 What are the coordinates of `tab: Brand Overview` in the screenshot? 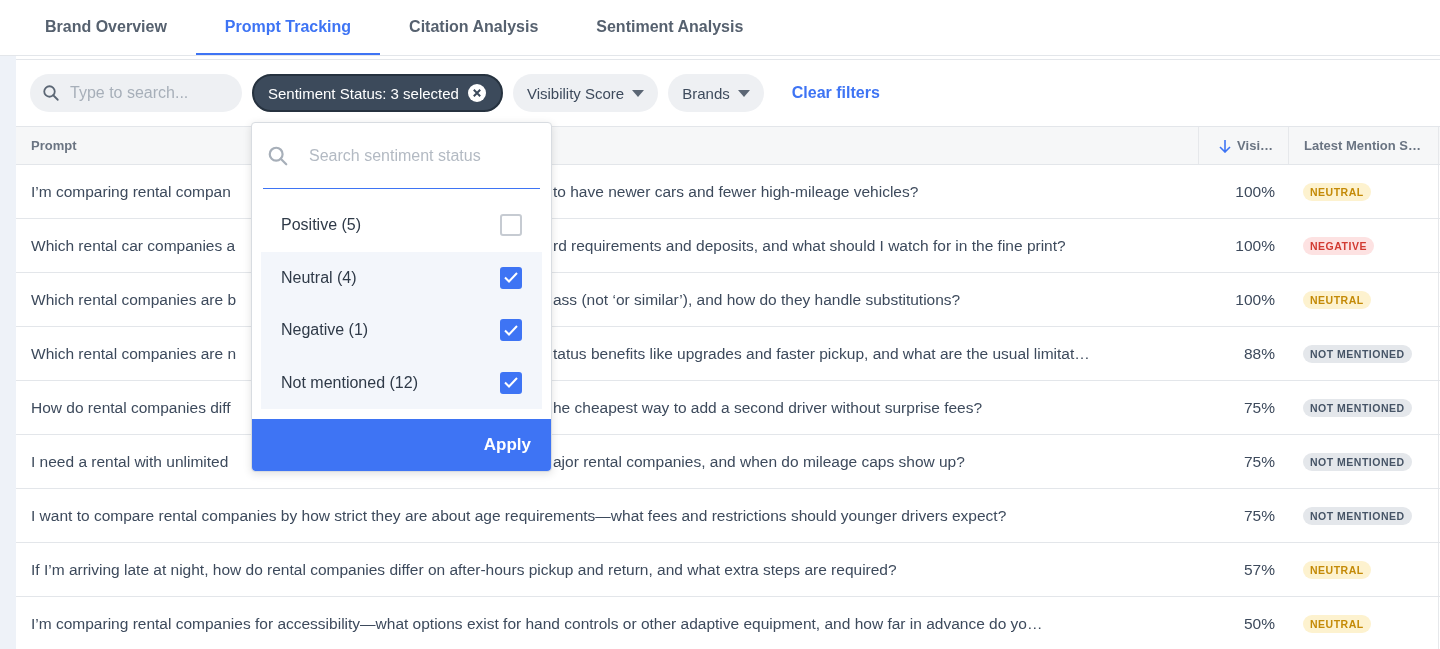 It's located at (106, 27).